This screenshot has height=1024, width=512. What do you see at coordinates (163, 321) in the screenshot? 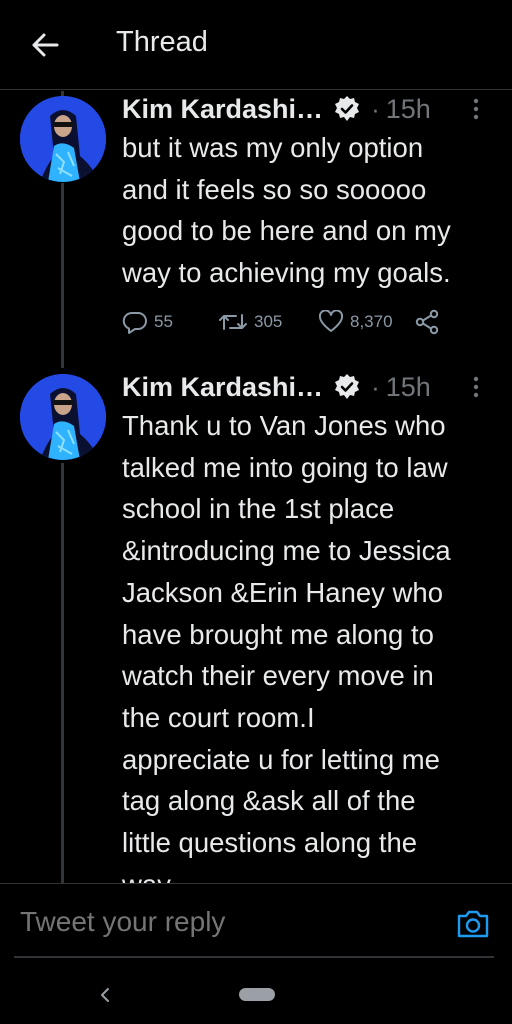
I see `reply-count: 55` at bounding box center [163, 321].